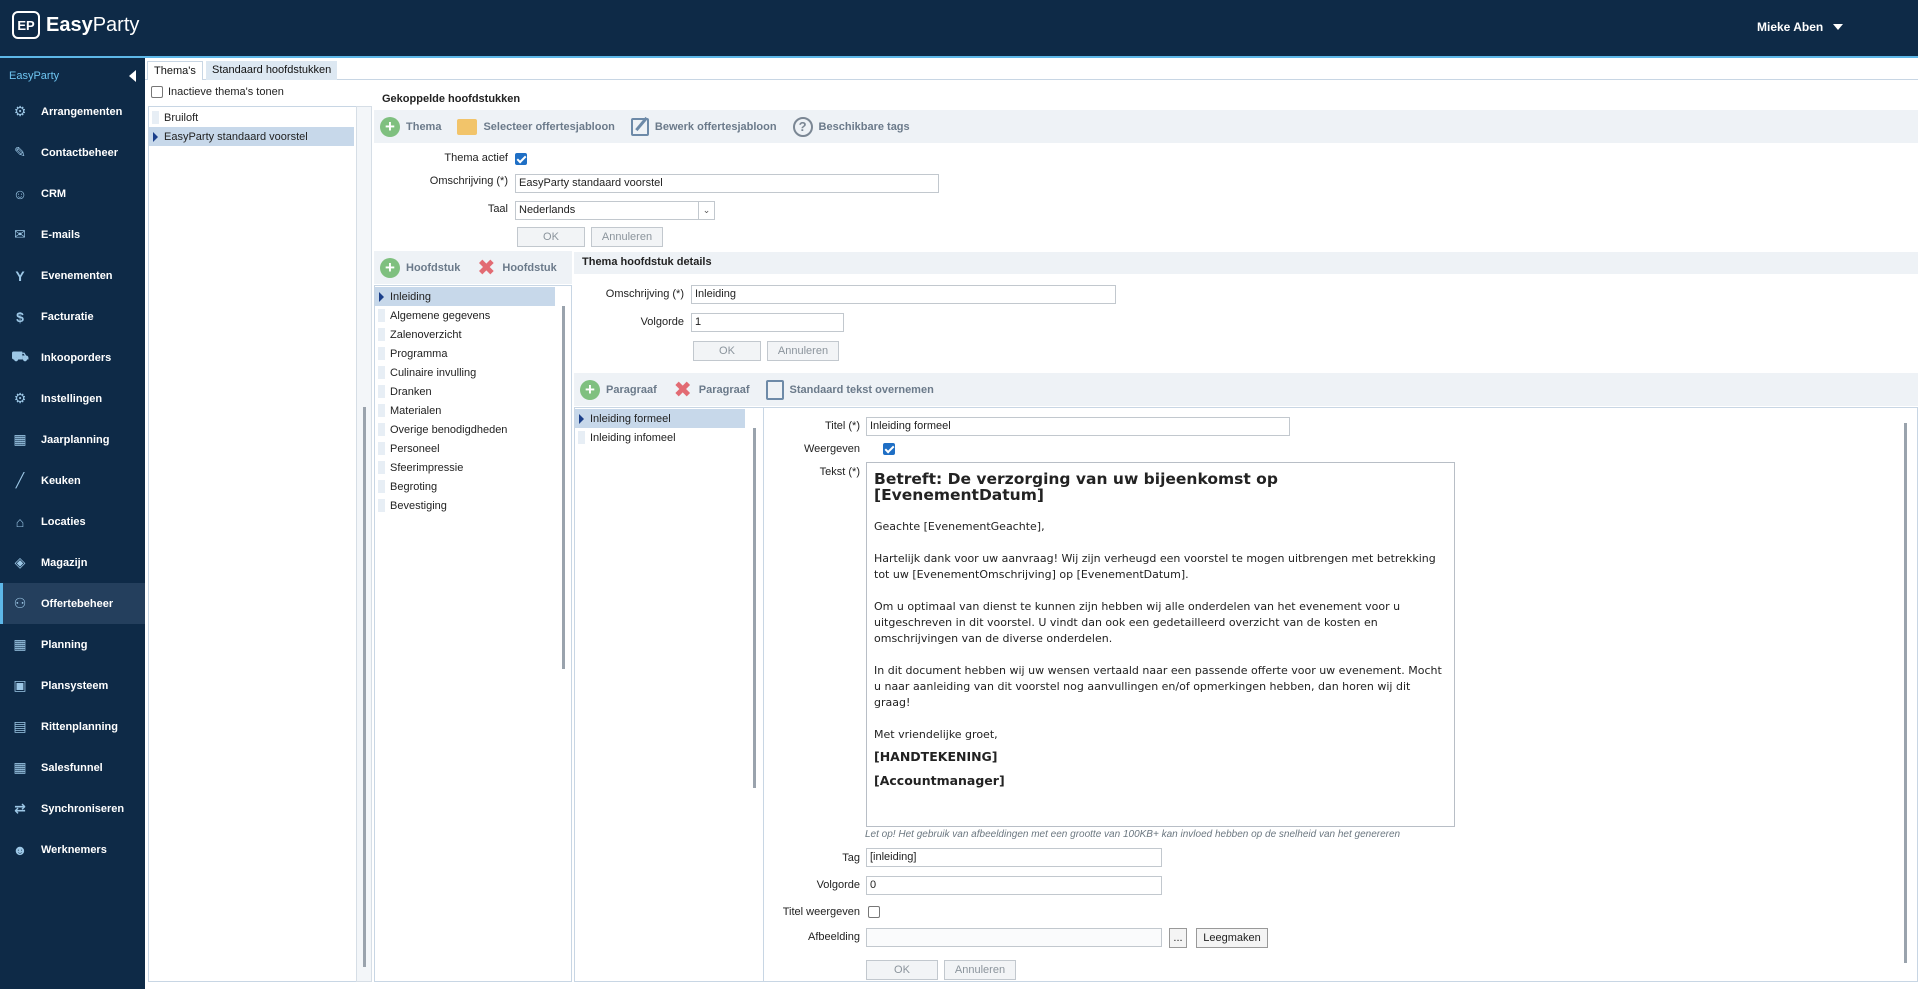  I want to click on chapter-cancel-button: Annuleren, so click(803, 351).